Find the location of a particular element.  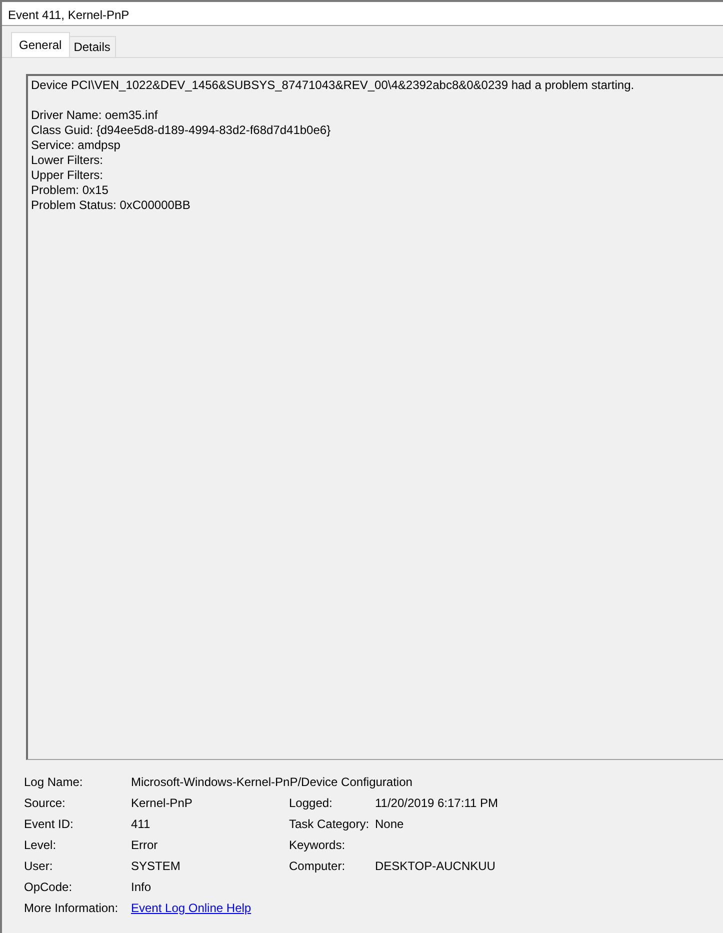

field-label: Computer: is located at coordinates (317, 866).